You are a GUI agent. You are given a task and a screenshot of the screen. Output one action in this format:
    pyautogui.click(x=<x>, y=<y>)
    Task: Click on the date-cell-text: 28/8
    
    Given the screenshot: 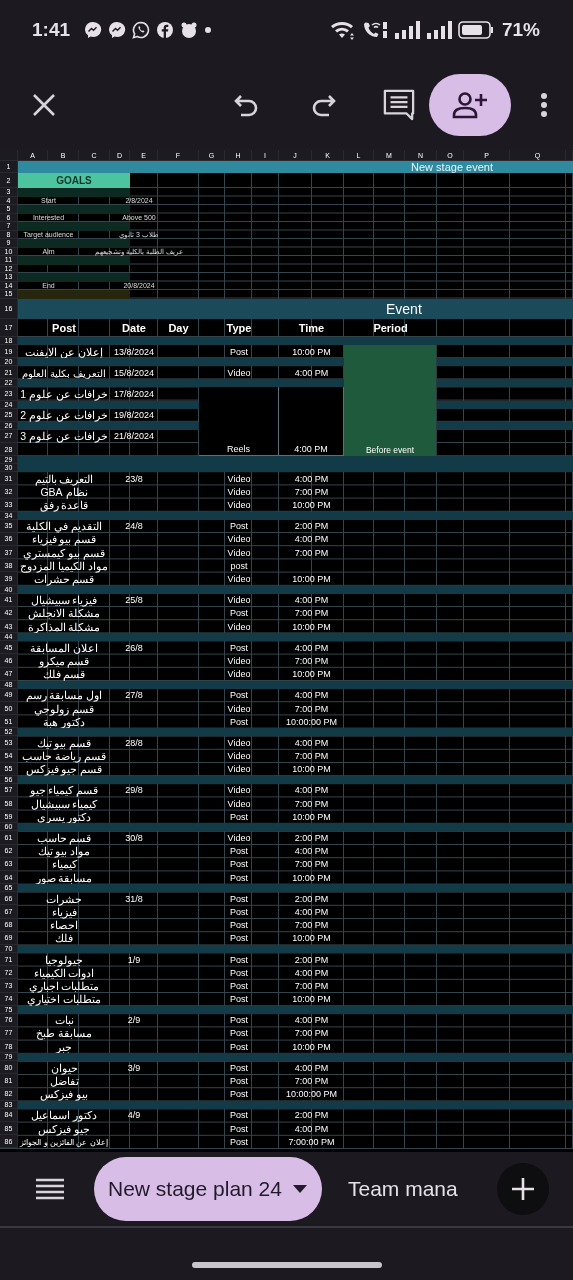 What is the action you would take?
    pyautogui.click(x=134, y=743)
    